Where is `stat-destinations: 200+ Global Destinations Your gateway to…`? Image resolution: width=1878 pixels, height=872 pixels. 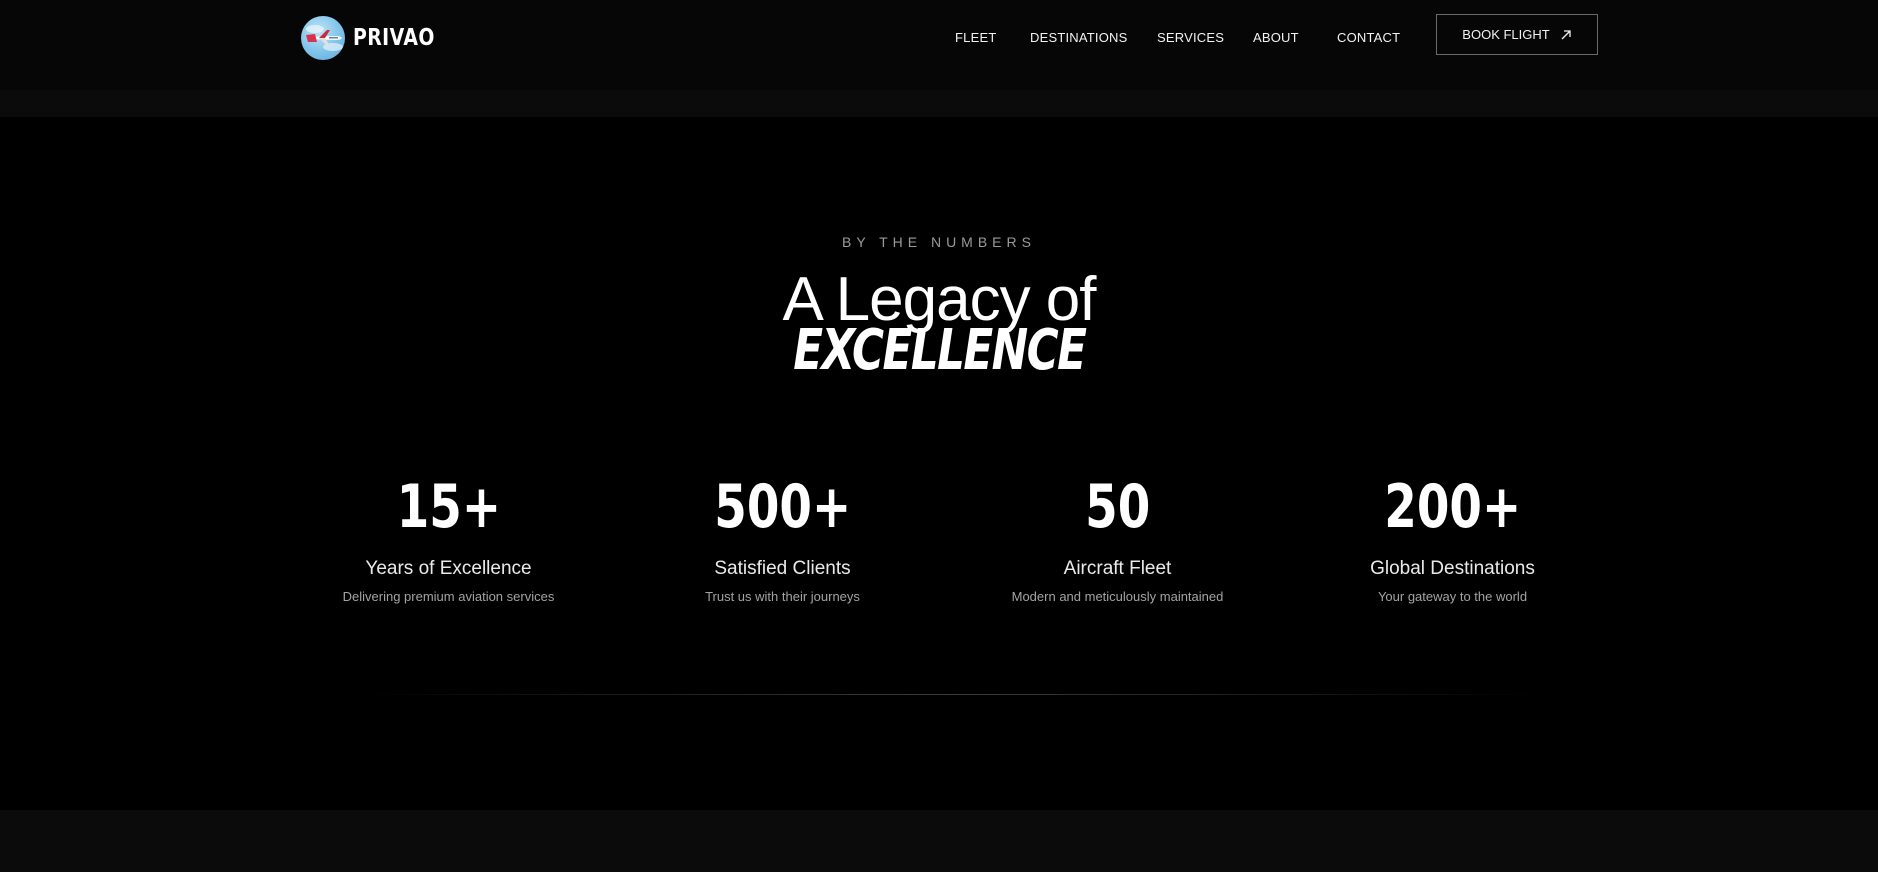 stat-destinations: 200+ Global Destinations Your gateway to… is located at coordinates (1452, 538).